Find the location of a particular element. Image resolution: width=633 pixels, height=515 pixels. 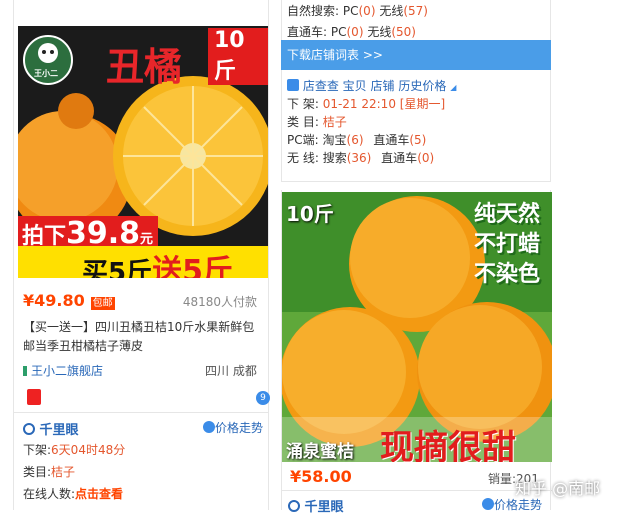

ns-wireless-val: (57) is located at coordinates (415, 11).